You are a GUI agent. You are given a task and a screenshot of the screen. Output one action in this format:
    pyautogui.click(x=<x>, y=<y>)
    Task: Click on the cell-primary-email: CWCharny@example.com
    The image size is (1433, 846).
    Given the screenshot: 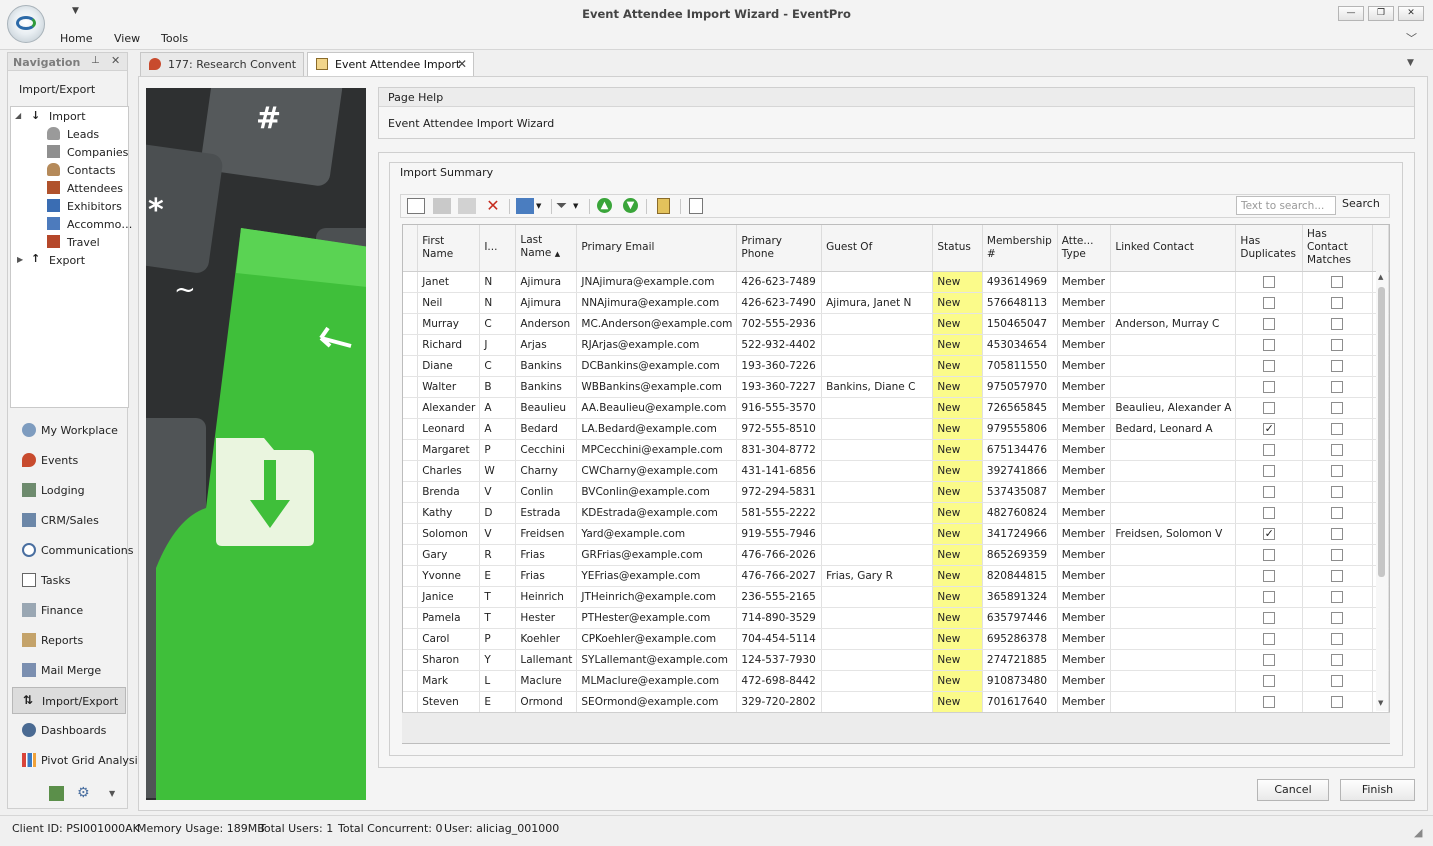 What is the action you would take?
    pyautogui.click(x=657, y=471)
    